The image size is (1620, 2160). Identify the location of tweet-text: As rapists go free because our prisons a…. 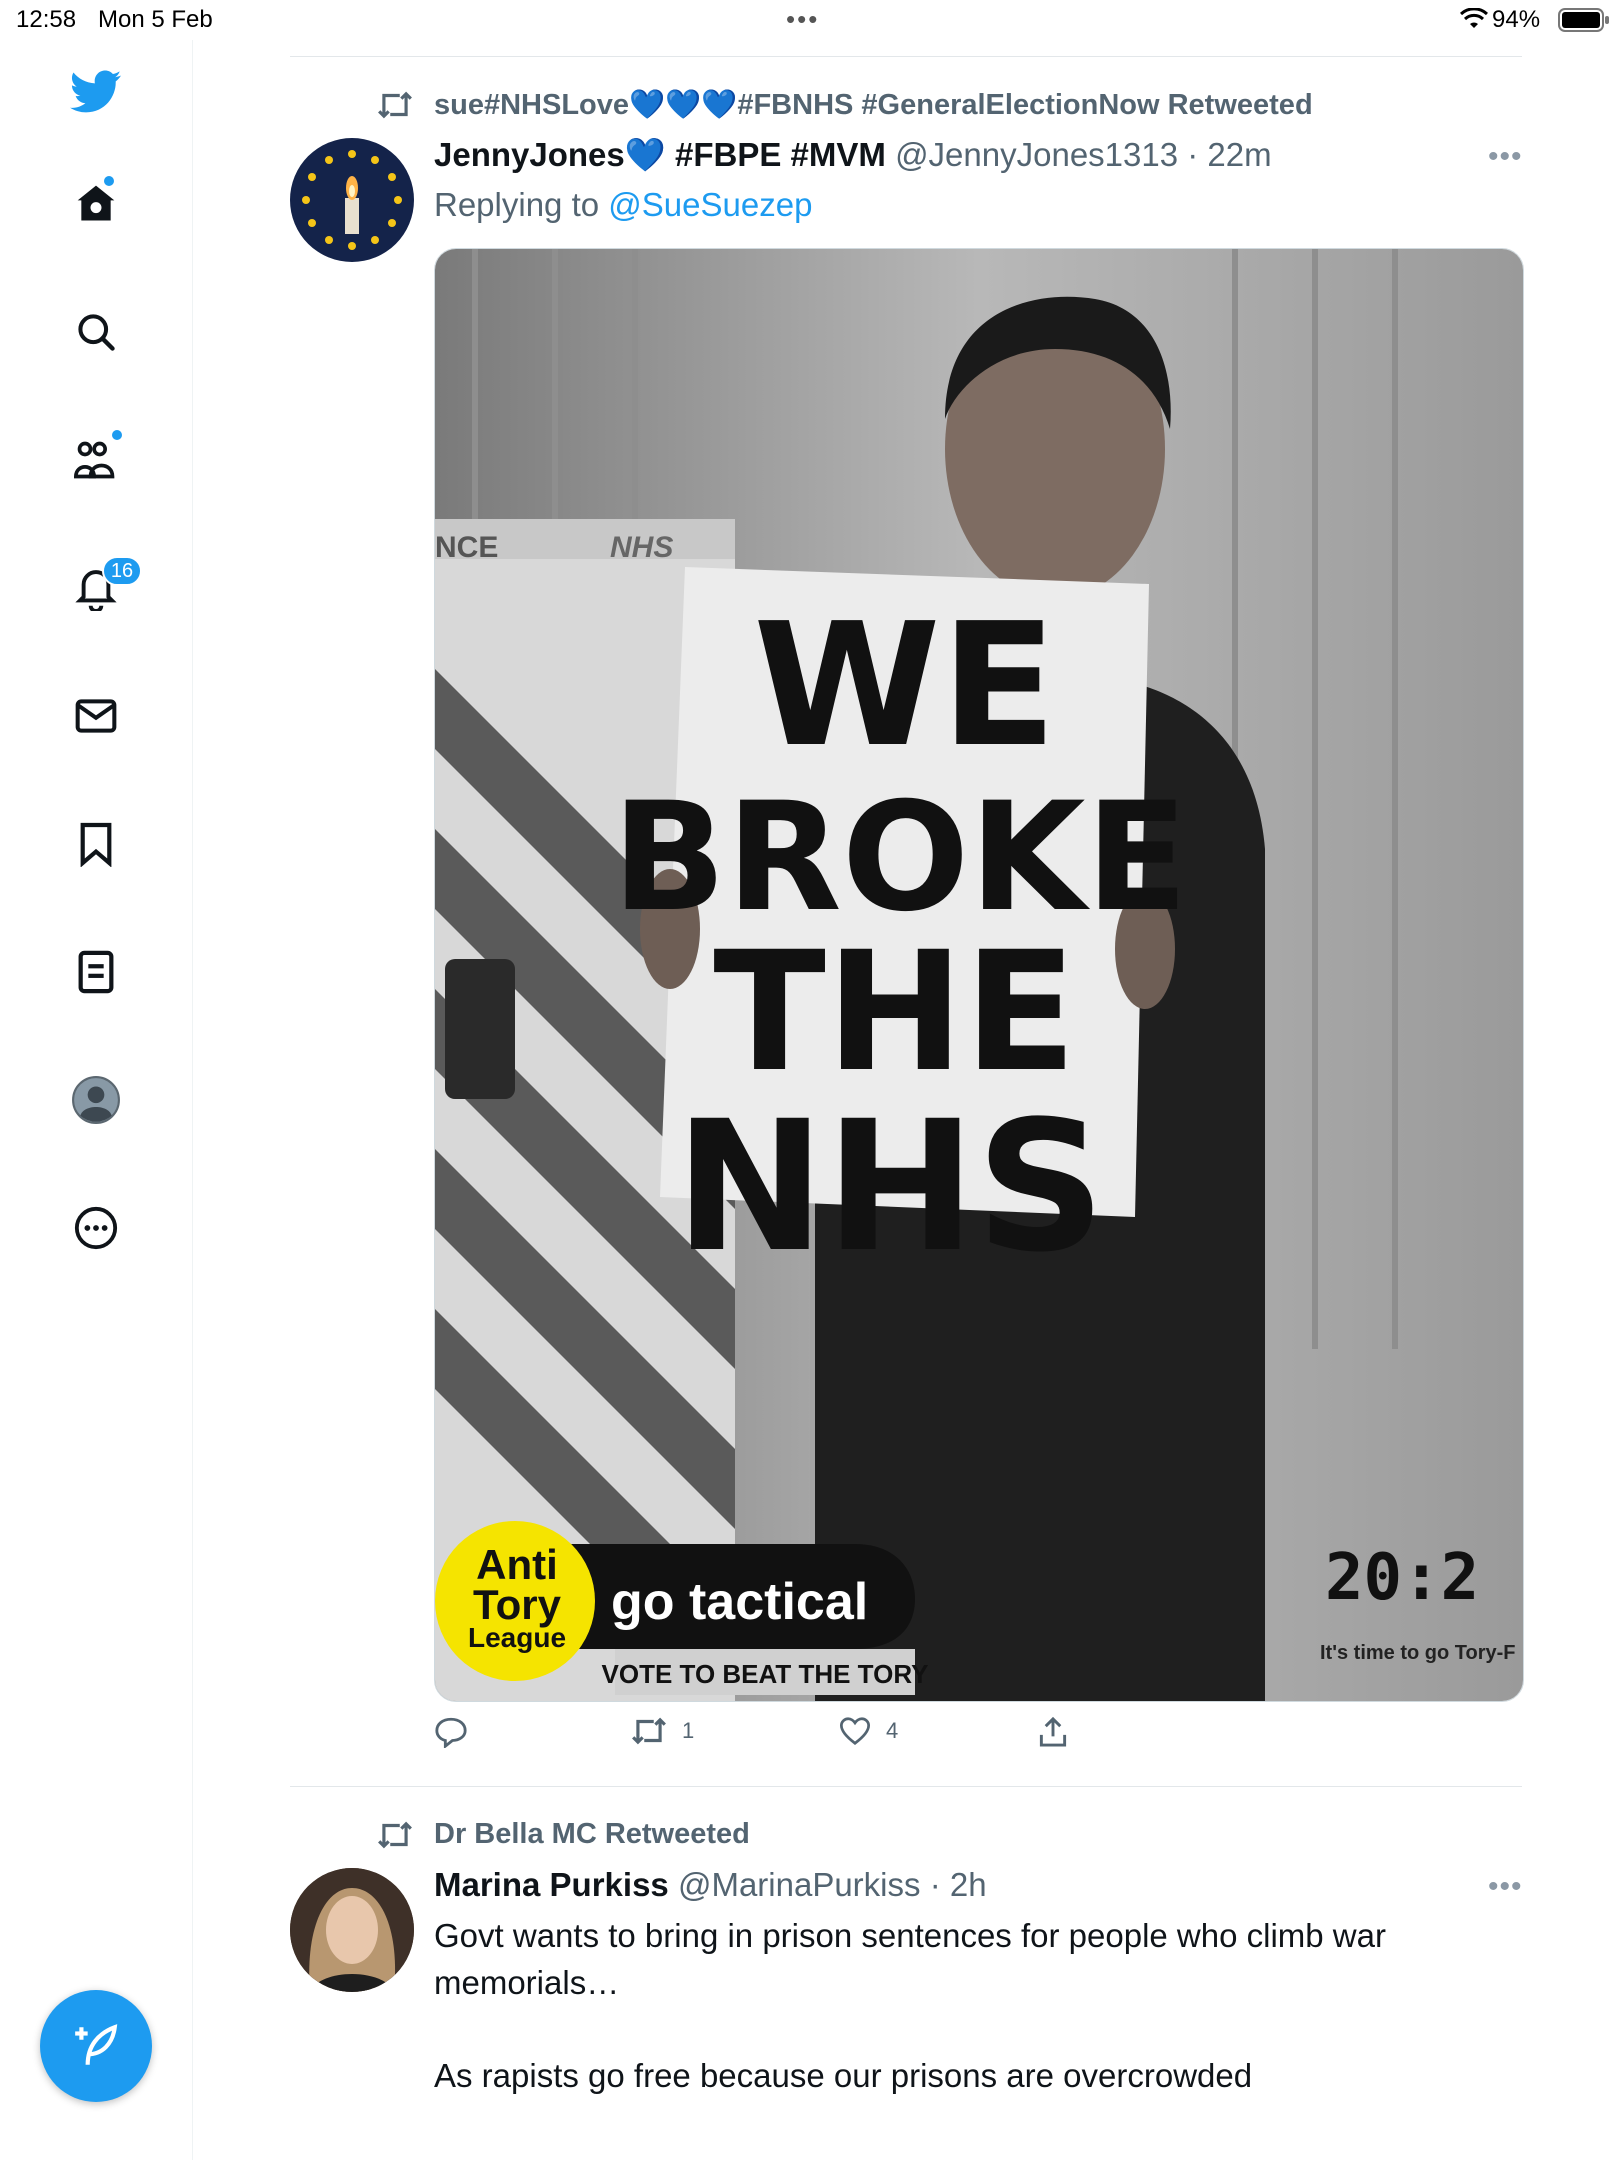
(843, 2075).